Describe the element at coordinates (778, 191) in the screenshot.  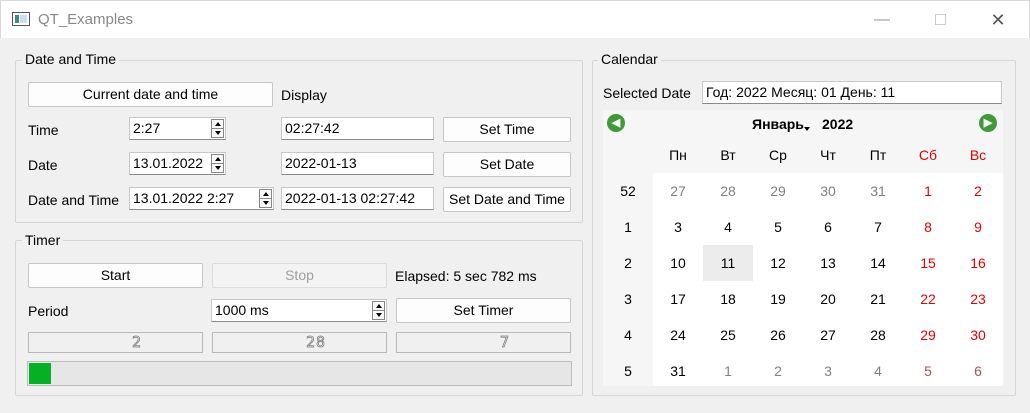
I see `calendar-day-adjacent-month: 29` at that location.